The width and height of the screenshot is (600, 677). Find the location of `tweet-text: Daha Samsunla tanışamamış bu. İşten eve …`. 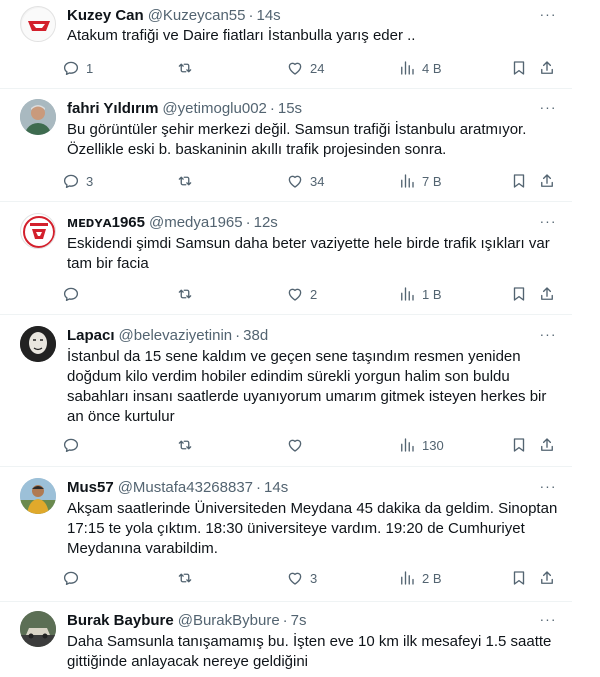

tweet-text: Daha Samsunla tanışamamış bu. İşten eve … is located at coordinates (309, 651).